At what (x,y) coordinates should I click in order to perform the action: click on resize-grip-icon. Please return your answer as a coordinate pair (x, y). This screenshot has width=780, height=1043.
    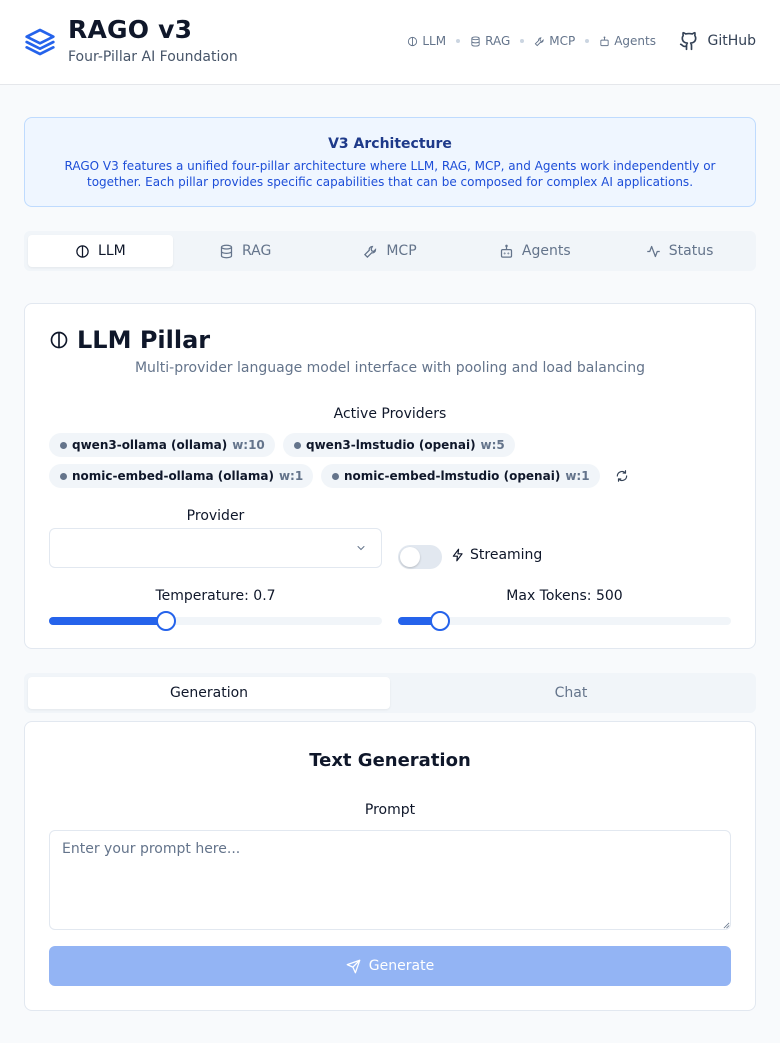
    Looking at the image, I should click on (726, 925).